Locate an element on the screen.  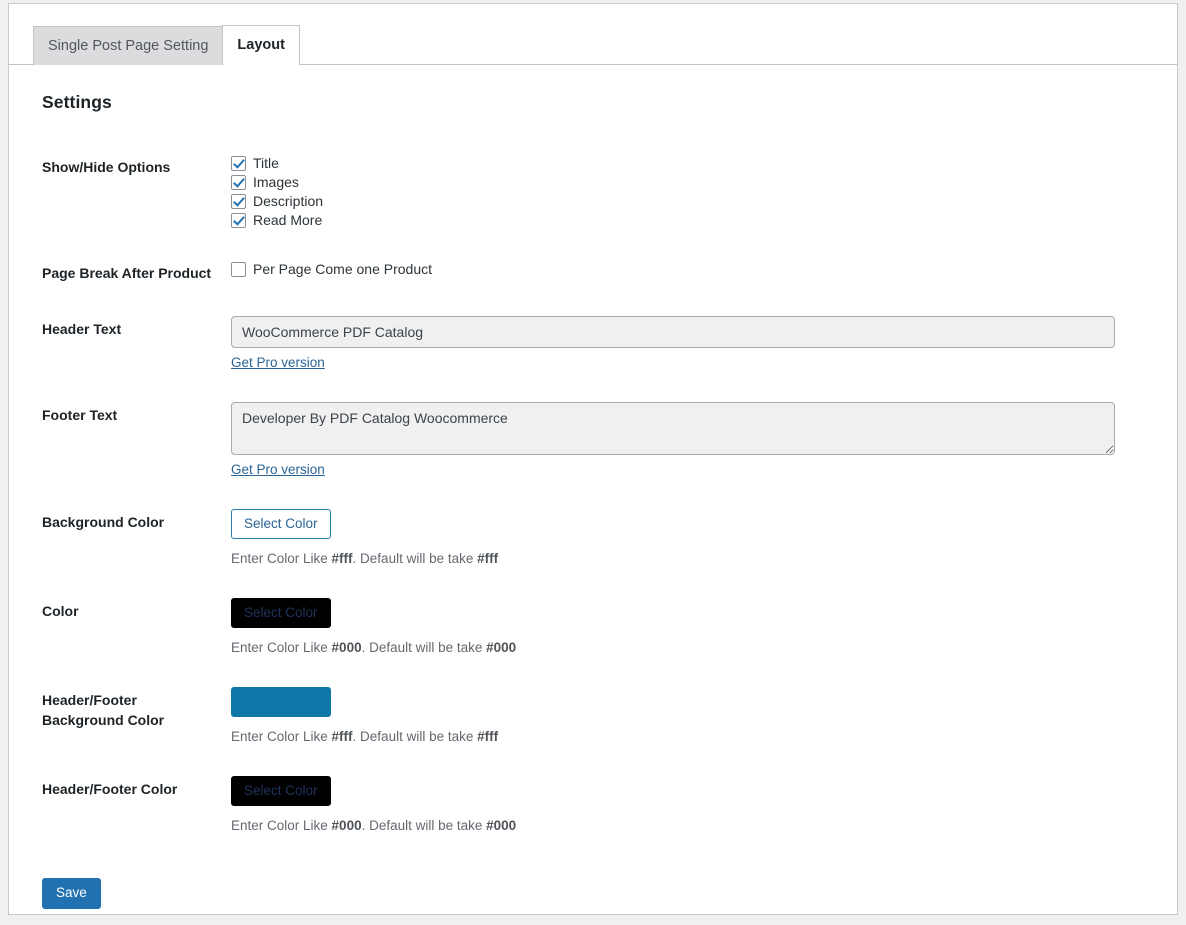
label-color: Color is located at coordinates (60, 611).